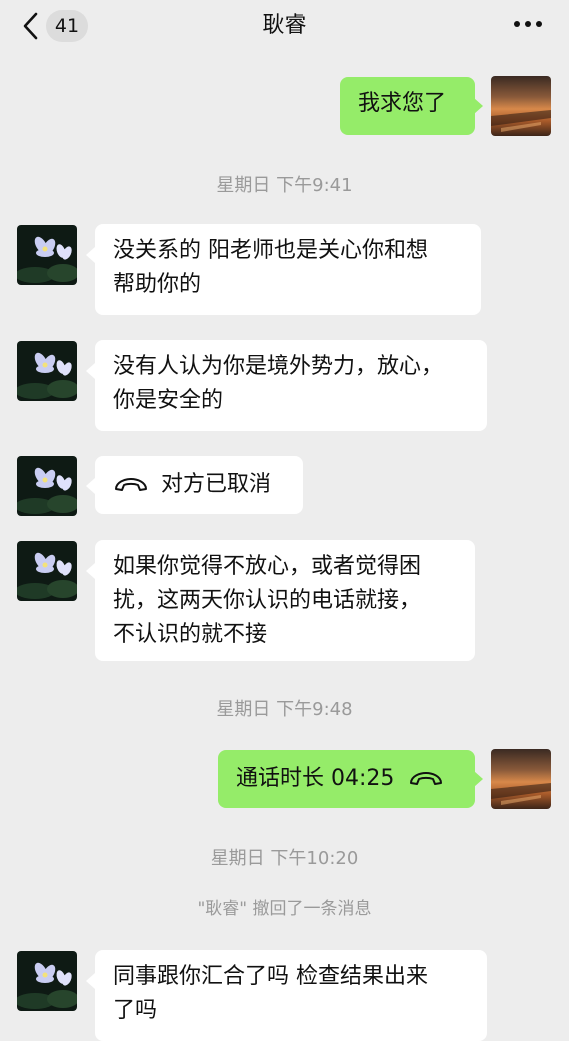 This screenshot has width=569, height=1041. I want to click on call-status-text: 对方已取消, so click(216, 484).